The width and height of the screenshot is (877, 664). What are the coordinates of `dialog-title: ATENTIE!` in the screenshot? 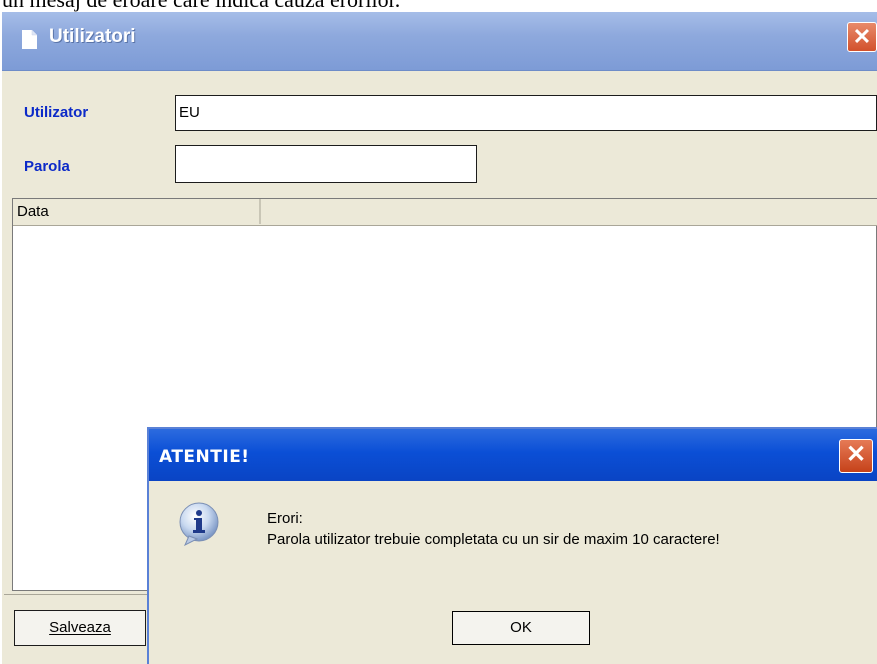 It's located at (204, 457).